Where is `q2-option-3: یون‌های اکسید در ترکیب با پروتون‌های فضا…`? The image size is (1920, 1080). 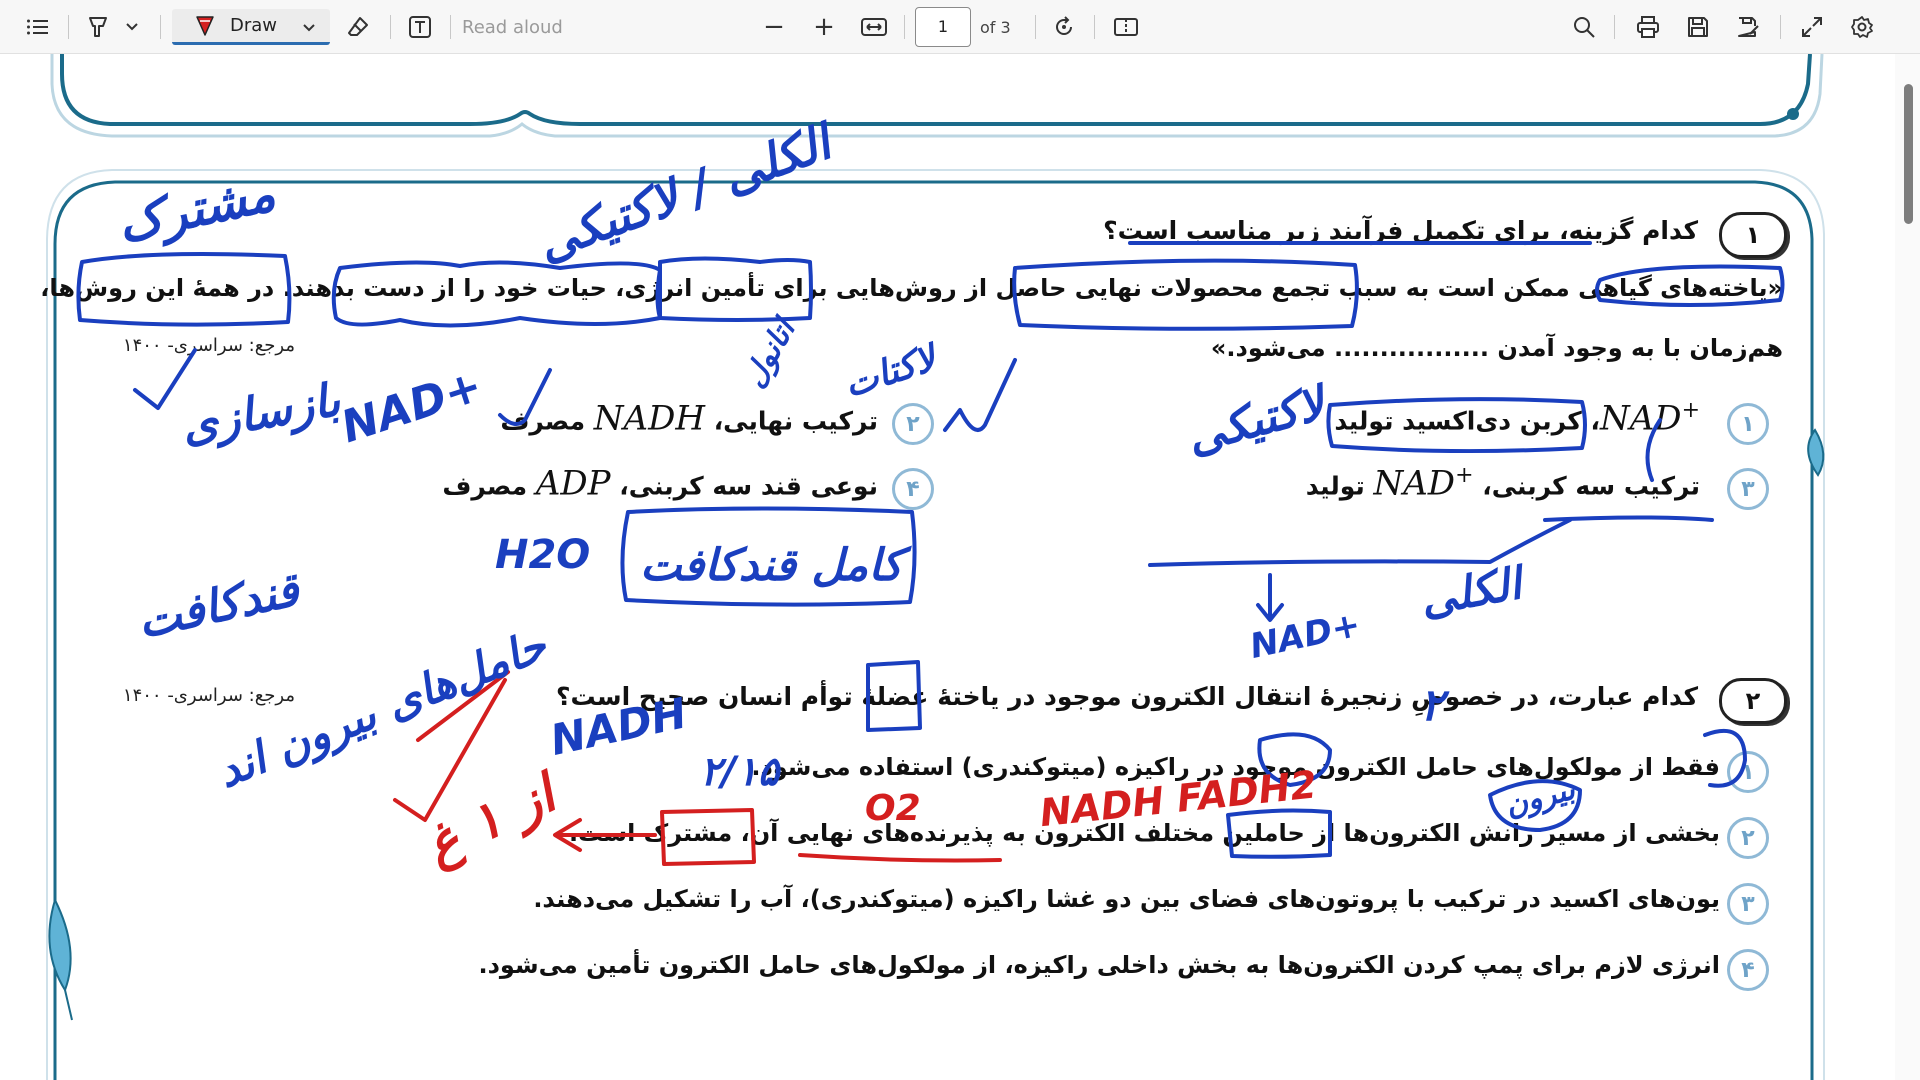
q2-option-3: یون‌های اکسید در ترکیب با پروتون‌های فضا… is located at coordinates (1126, 899).